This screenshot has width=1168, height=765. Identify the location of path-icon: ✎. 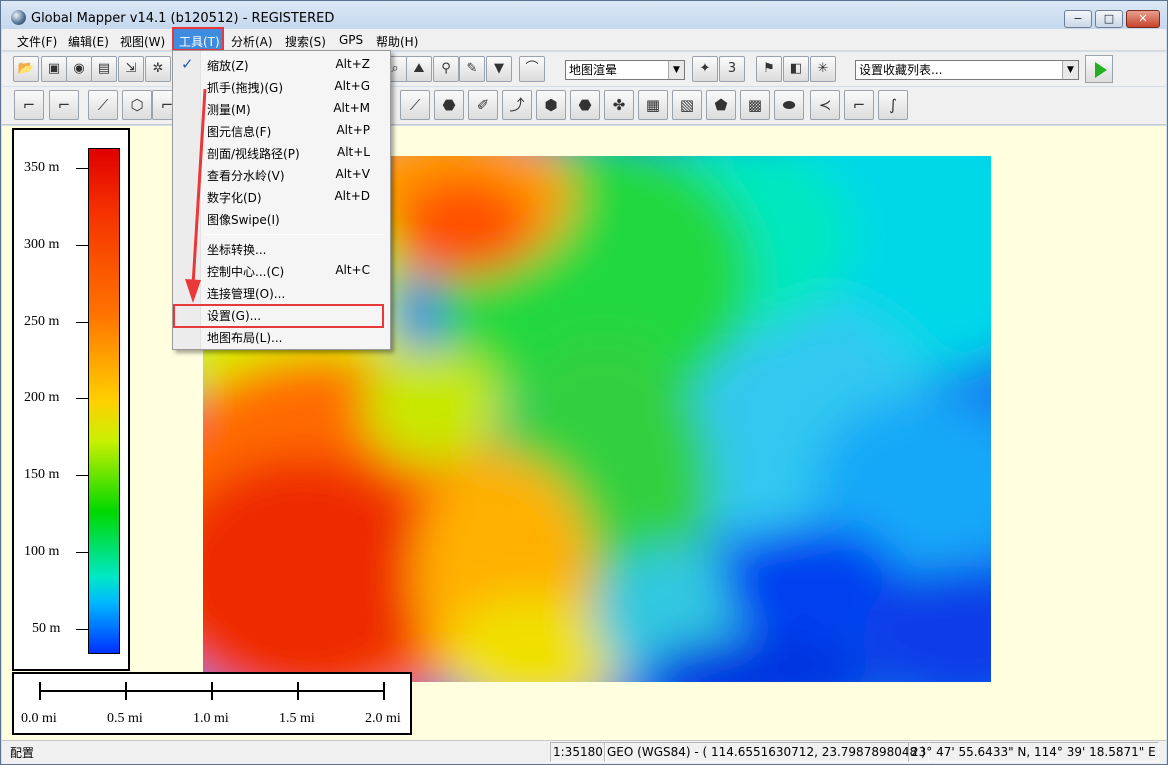
(472, 69).